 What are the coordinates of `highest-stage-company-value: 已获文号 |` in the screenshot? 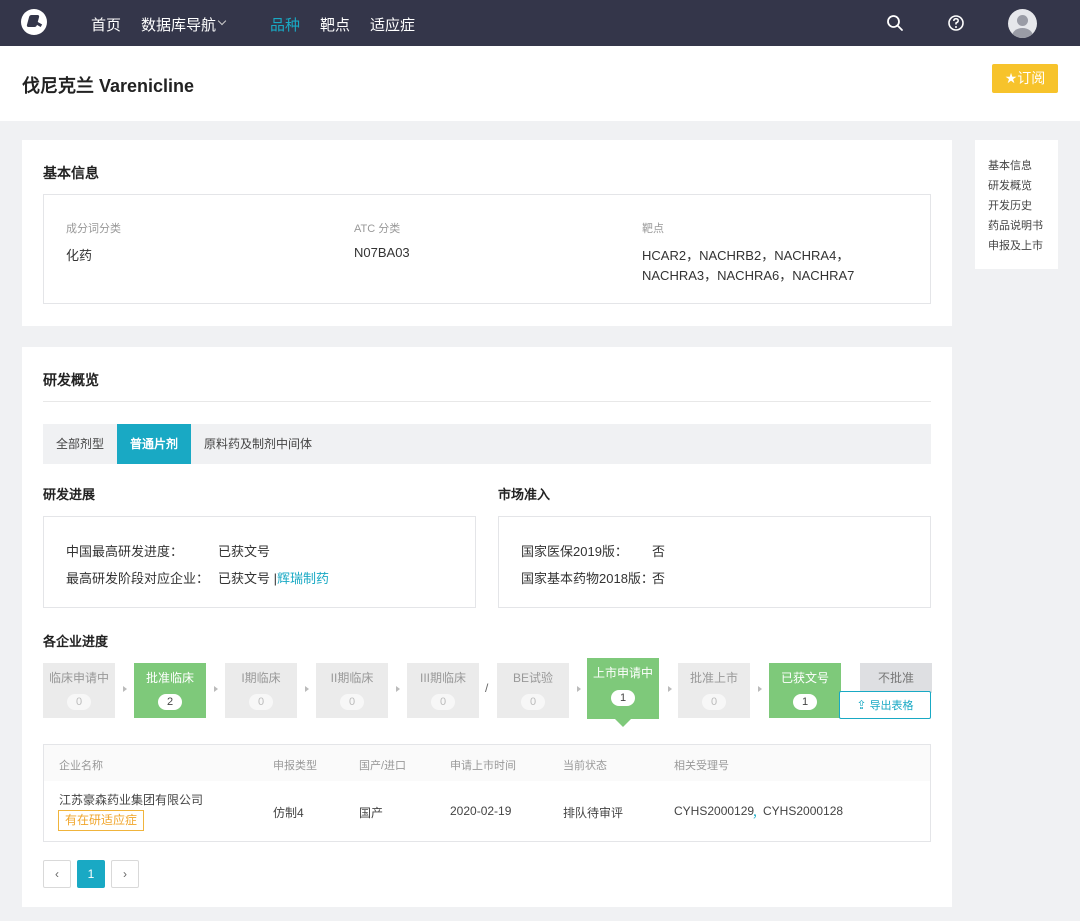 It's located at (247, 578).